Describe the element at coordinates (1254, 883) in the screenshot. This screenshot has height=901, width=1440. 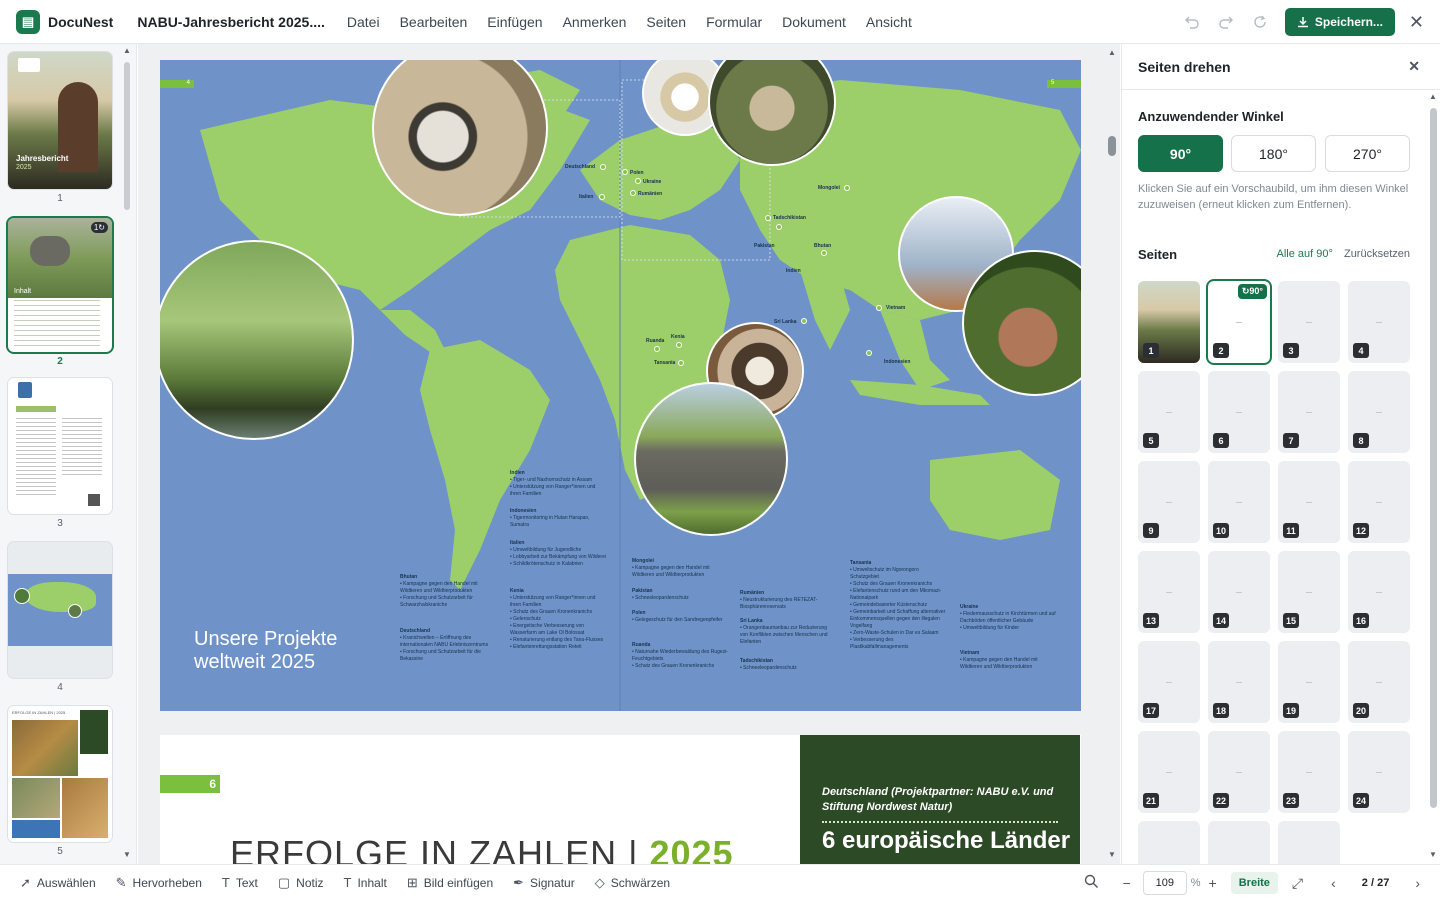
I see `fit-width-button: Breite` at that location.